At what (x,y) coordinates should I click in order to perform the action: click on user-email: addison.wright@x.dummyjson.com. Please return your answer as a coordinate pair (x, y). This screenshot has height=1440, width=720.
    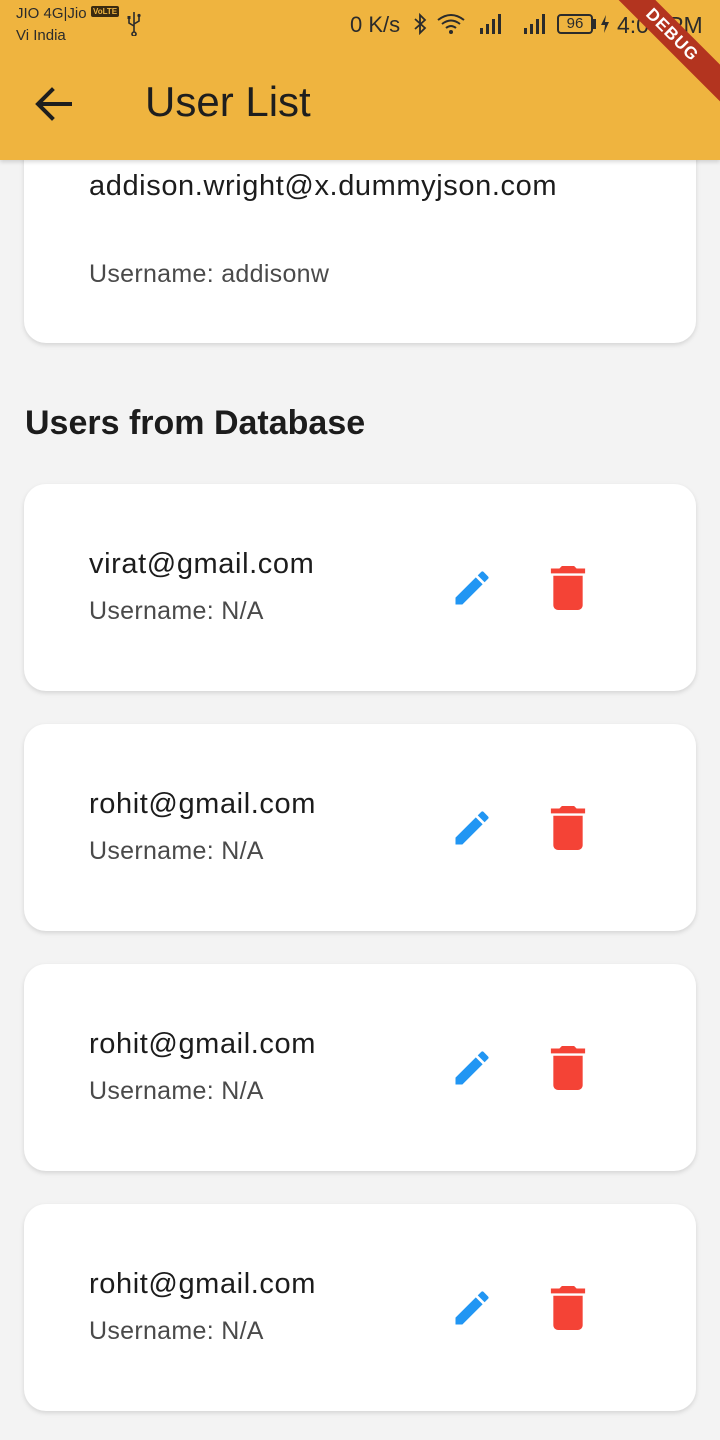
    Looking at the image, I should click on (323, 186).